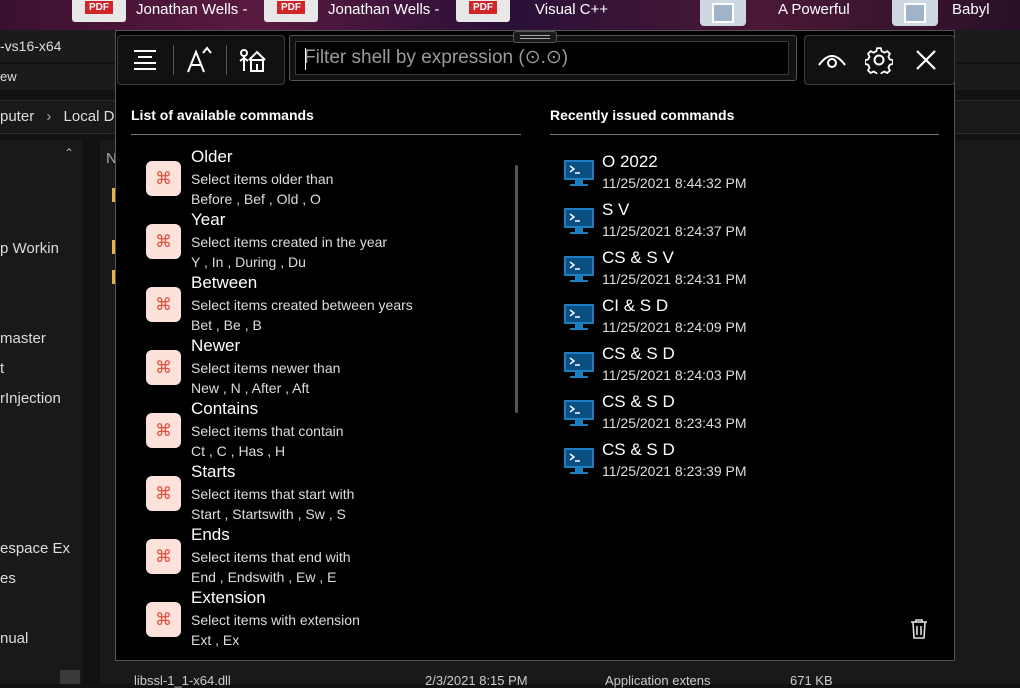  What do you see at coordinates (266, 368) in the screenshot?
I see `command-description: Select items newer than` at bounding box center [266, 368].